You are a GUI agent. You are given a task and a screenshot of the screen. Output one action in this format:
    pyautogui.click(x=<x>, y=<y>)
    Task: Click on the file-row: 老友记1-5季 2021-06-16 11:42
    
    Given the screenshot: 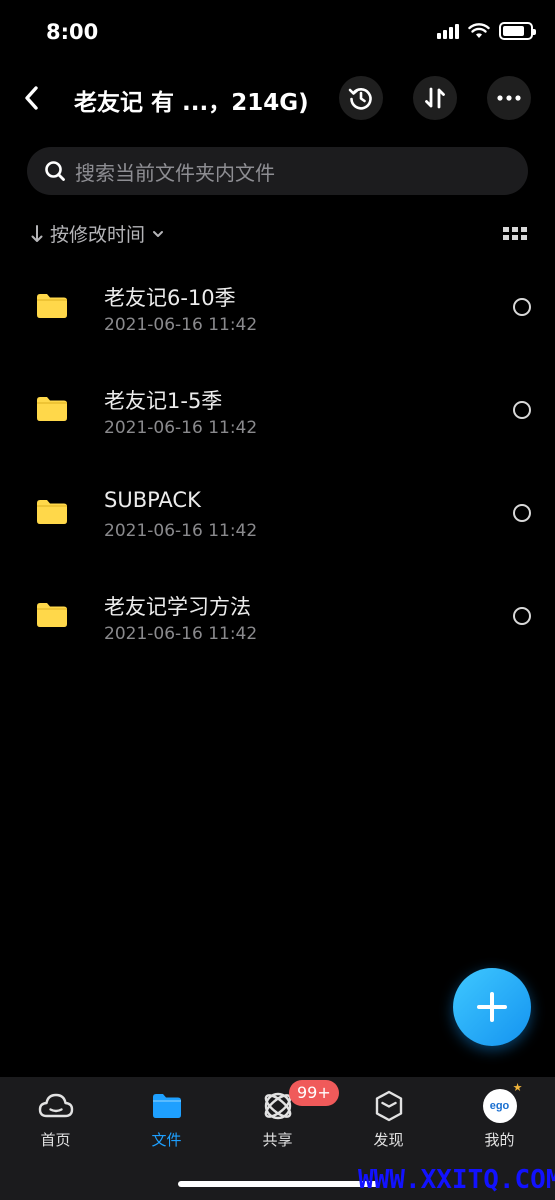 What is the action you would take?
    pyautogui.click(x=277, y=412)
    